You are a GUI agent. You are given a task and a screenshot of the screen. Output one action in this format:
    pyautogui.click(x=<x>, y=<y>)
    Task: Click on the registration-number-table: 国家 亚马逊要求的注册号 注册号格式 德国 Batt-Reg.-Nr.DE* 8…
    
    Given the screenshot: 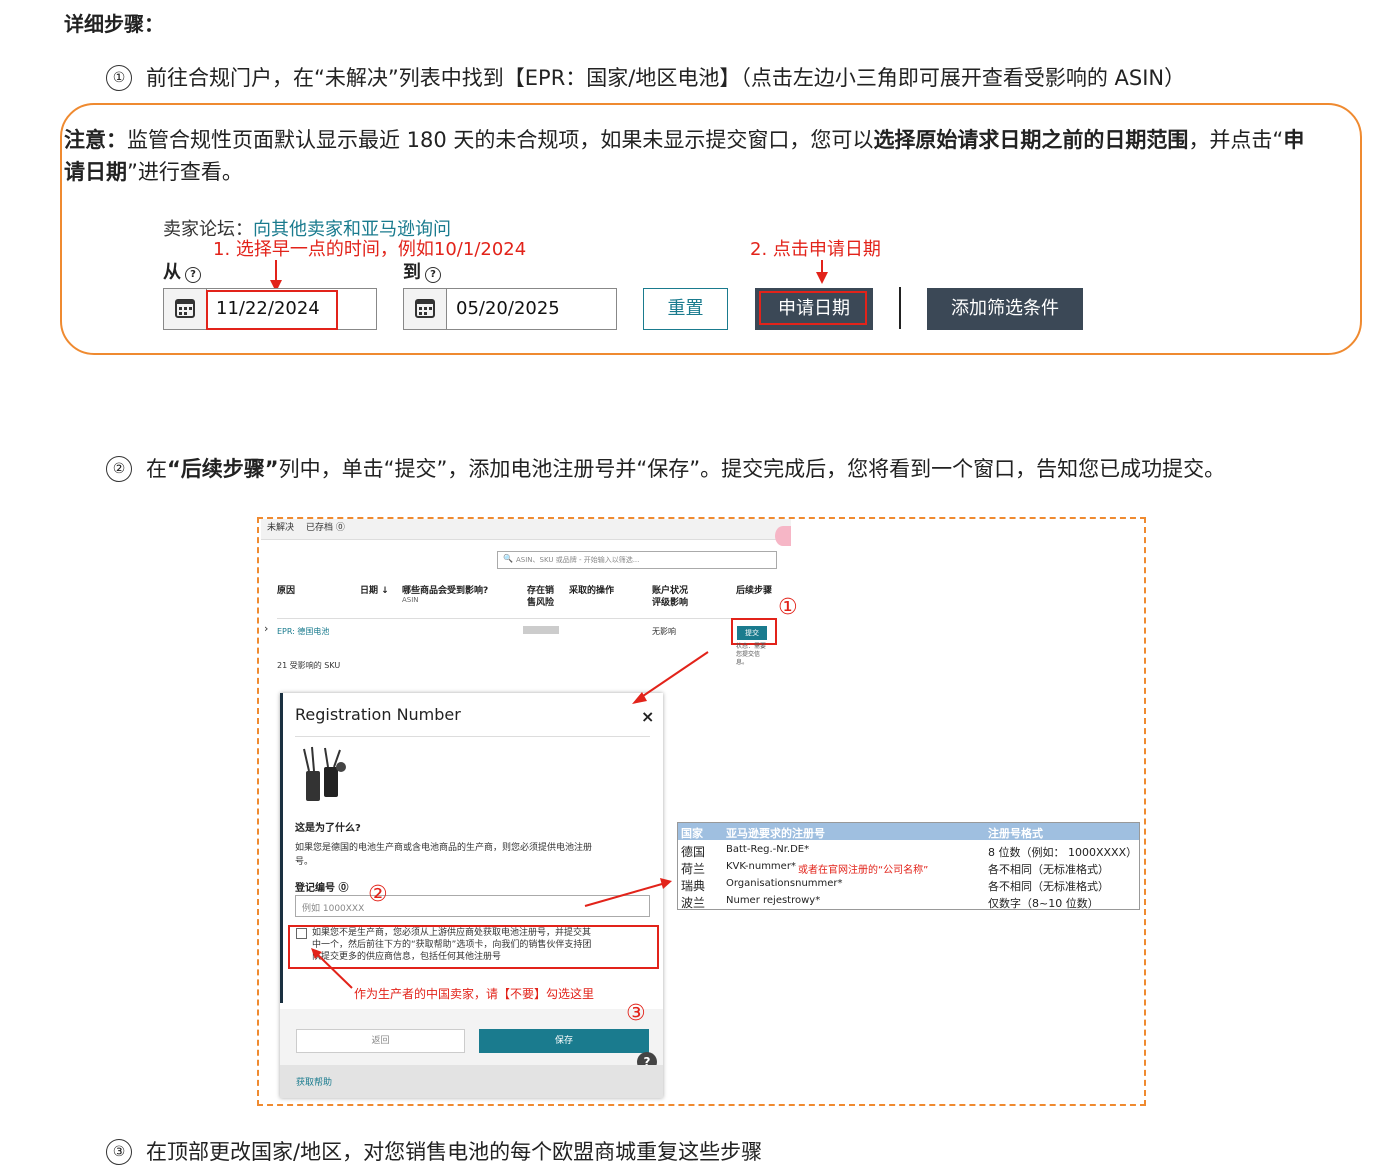 What is the action you would take?
    pyautogui.click(x=908, y=866)
    